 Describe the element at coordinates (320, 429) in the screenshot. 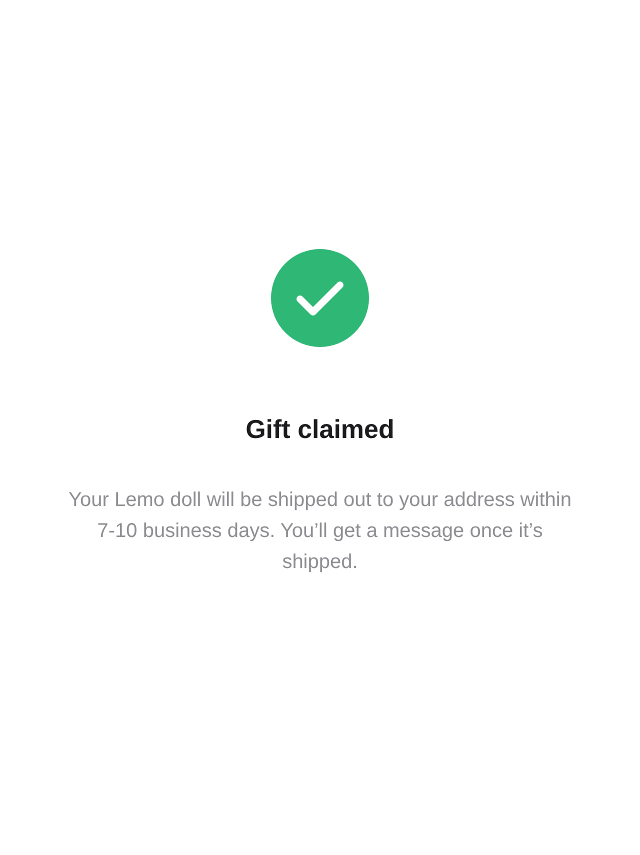

I see `title: Gift claimed` at that location.